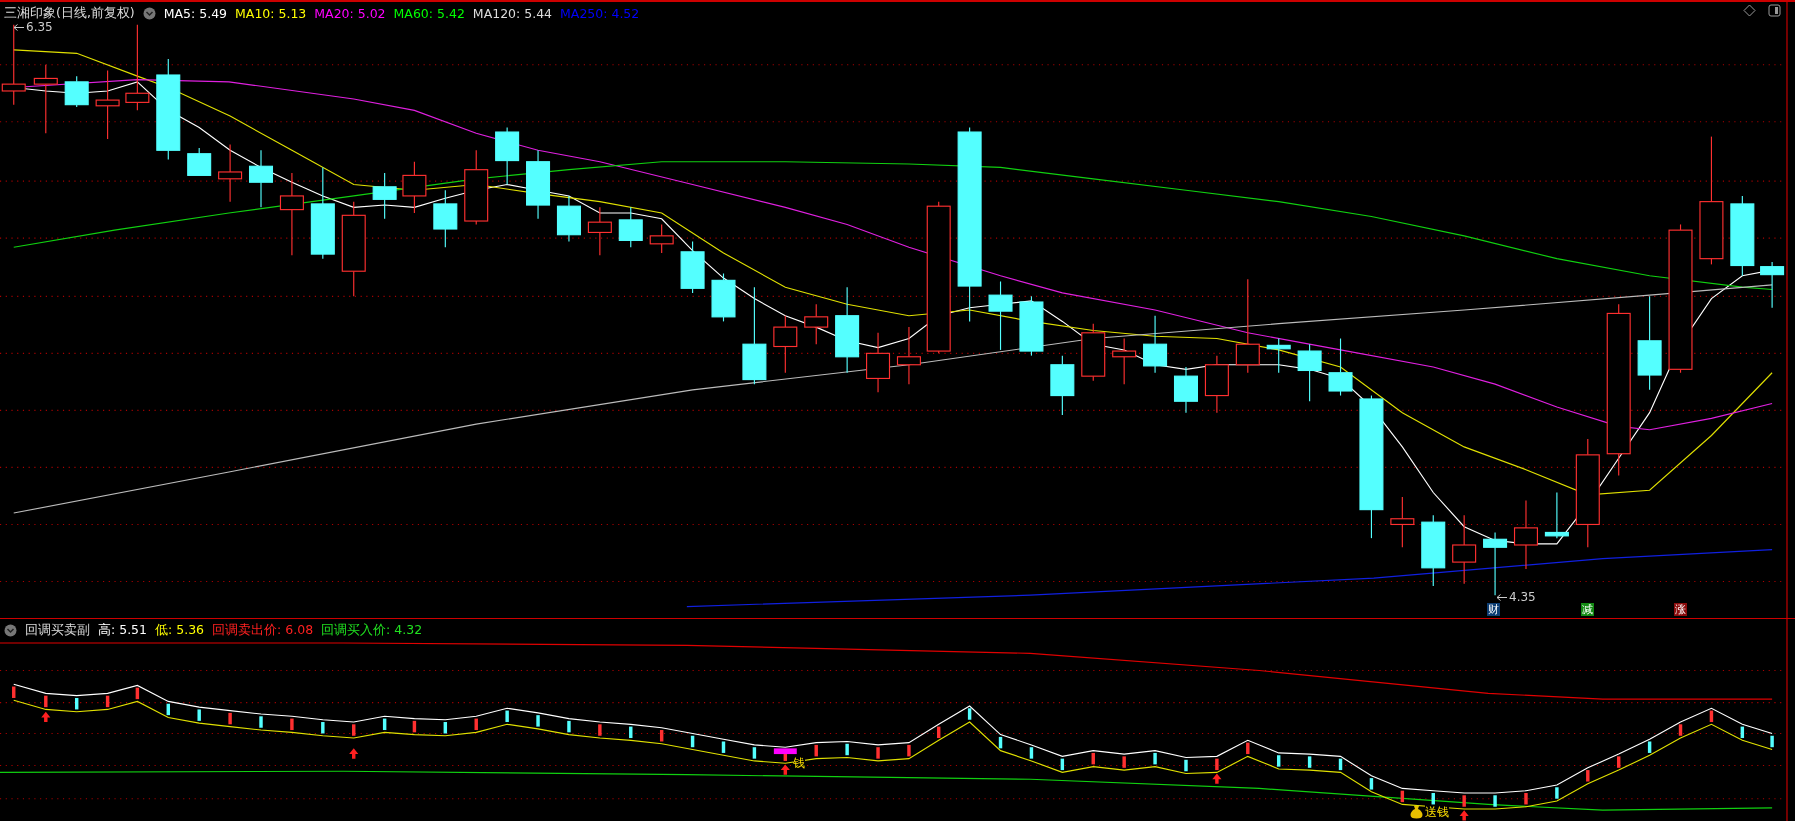  What do you see at coordinates (271, 13) in the screenshot?
I see `indicator-value: MA10: 5.13` at bounding box center [271, 13].